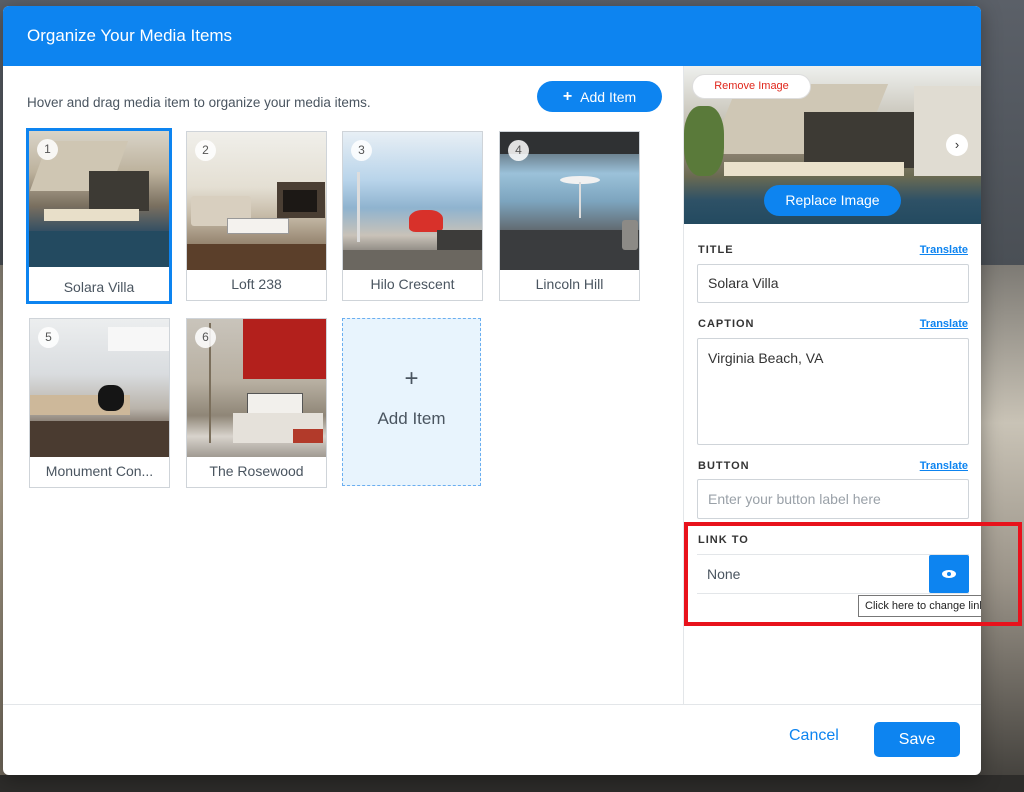 This screenshot has height=792, width=1024. I want to click on eye-icon, so click(949, 574).